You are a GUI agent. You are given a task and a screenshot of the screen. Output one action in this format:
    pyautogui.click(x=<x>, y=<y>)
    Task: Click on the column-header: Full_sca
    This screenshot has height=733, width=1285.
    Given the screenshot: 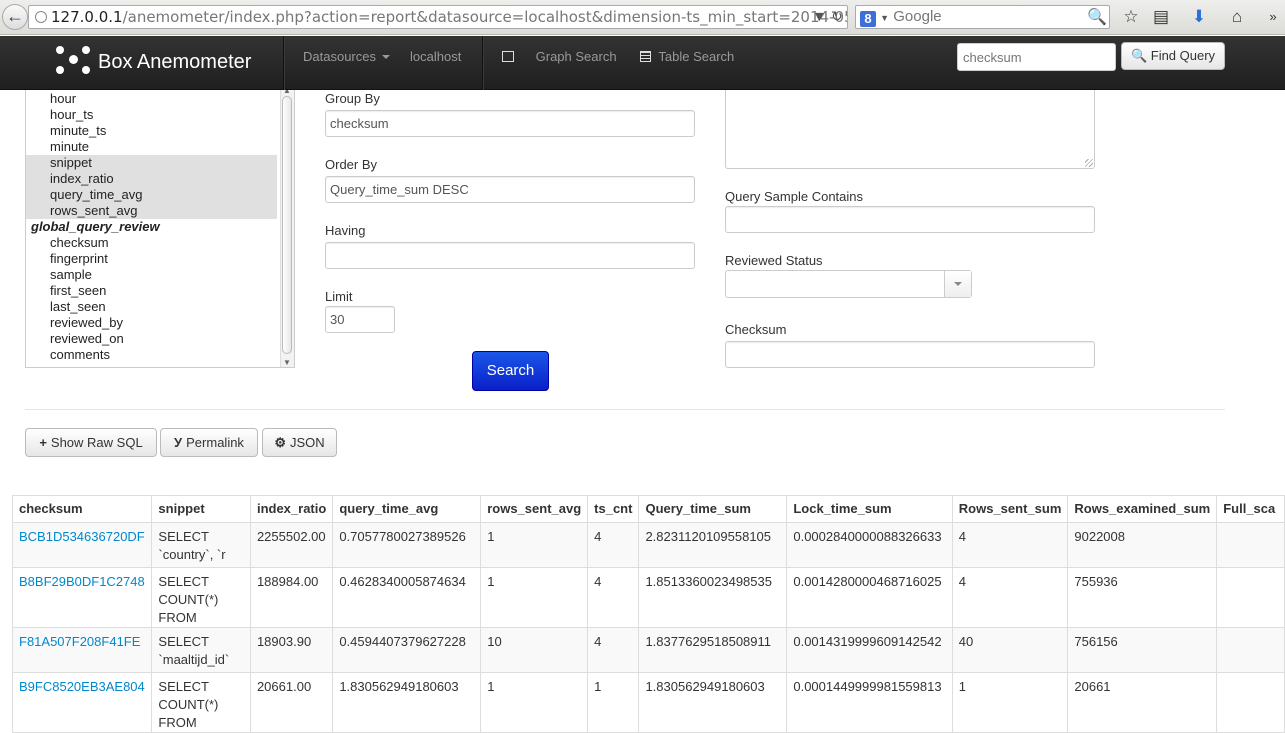 What is the action you would take?
    pyautogui.click(x=1250, y=509)
    